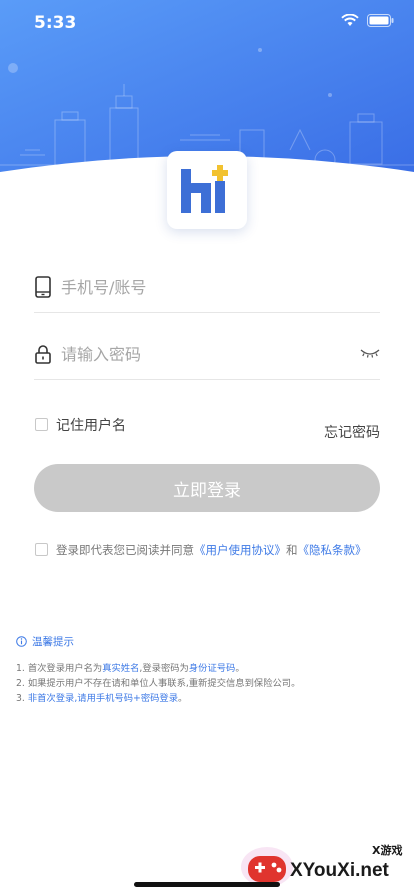  What do you see at coordinates (41, 424) in the screenshot?
I see `remember-checkbox` at bounding box center [41, 424].